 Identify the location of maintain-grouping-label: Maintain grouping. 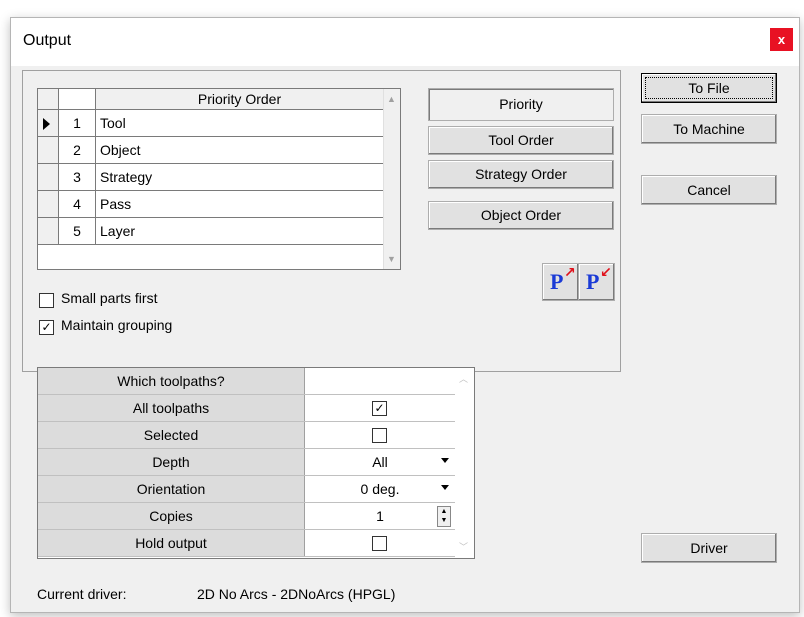
(117, 325).